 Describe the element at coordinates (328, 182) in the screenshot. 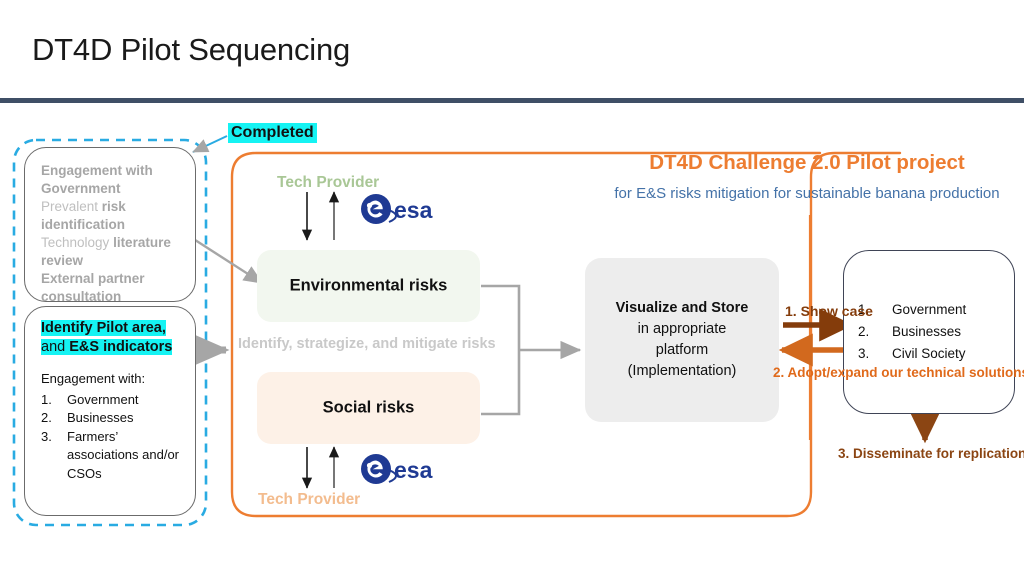

I see `tech-provider-label-top: Tech Provider` at that location.